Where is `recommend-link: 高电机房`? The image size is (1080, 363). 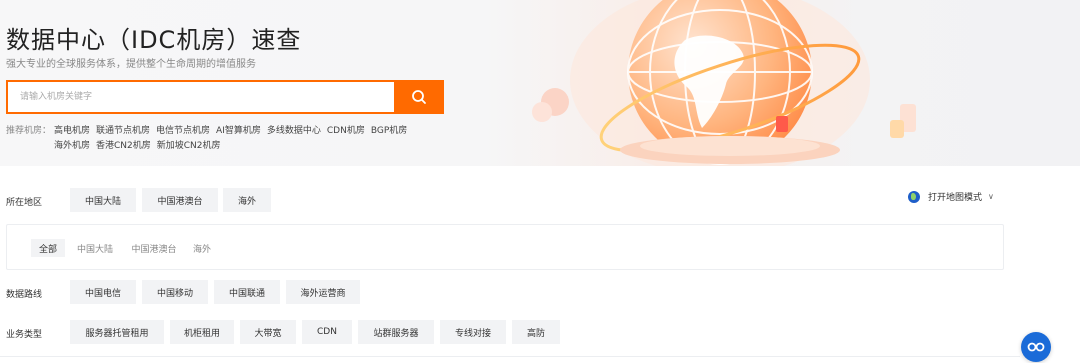
recommend-link: 高电机房 is located at coordinates (72, 131).